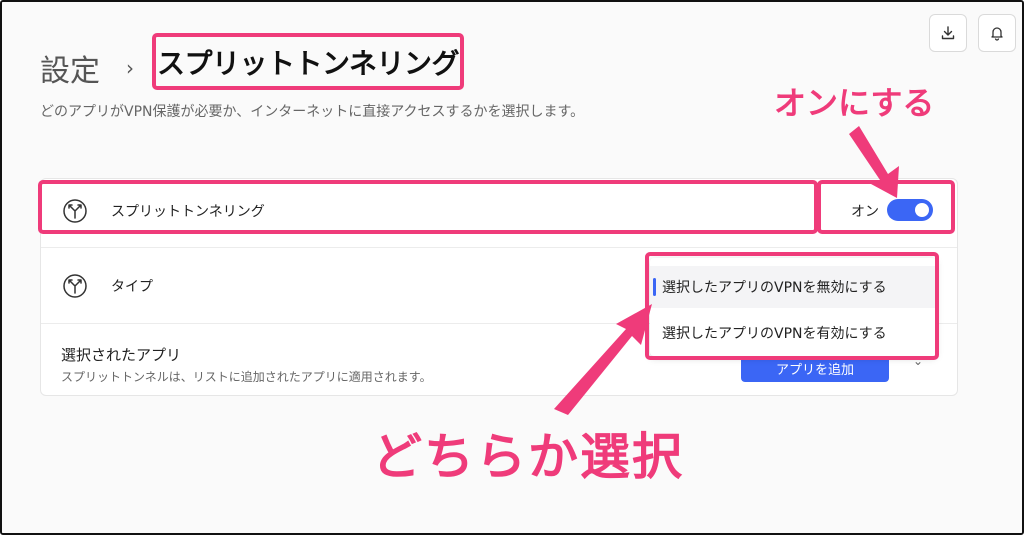 The height and width of the screenshot is (535, 1024). I want to click on bell-icon, so click(997, 34).